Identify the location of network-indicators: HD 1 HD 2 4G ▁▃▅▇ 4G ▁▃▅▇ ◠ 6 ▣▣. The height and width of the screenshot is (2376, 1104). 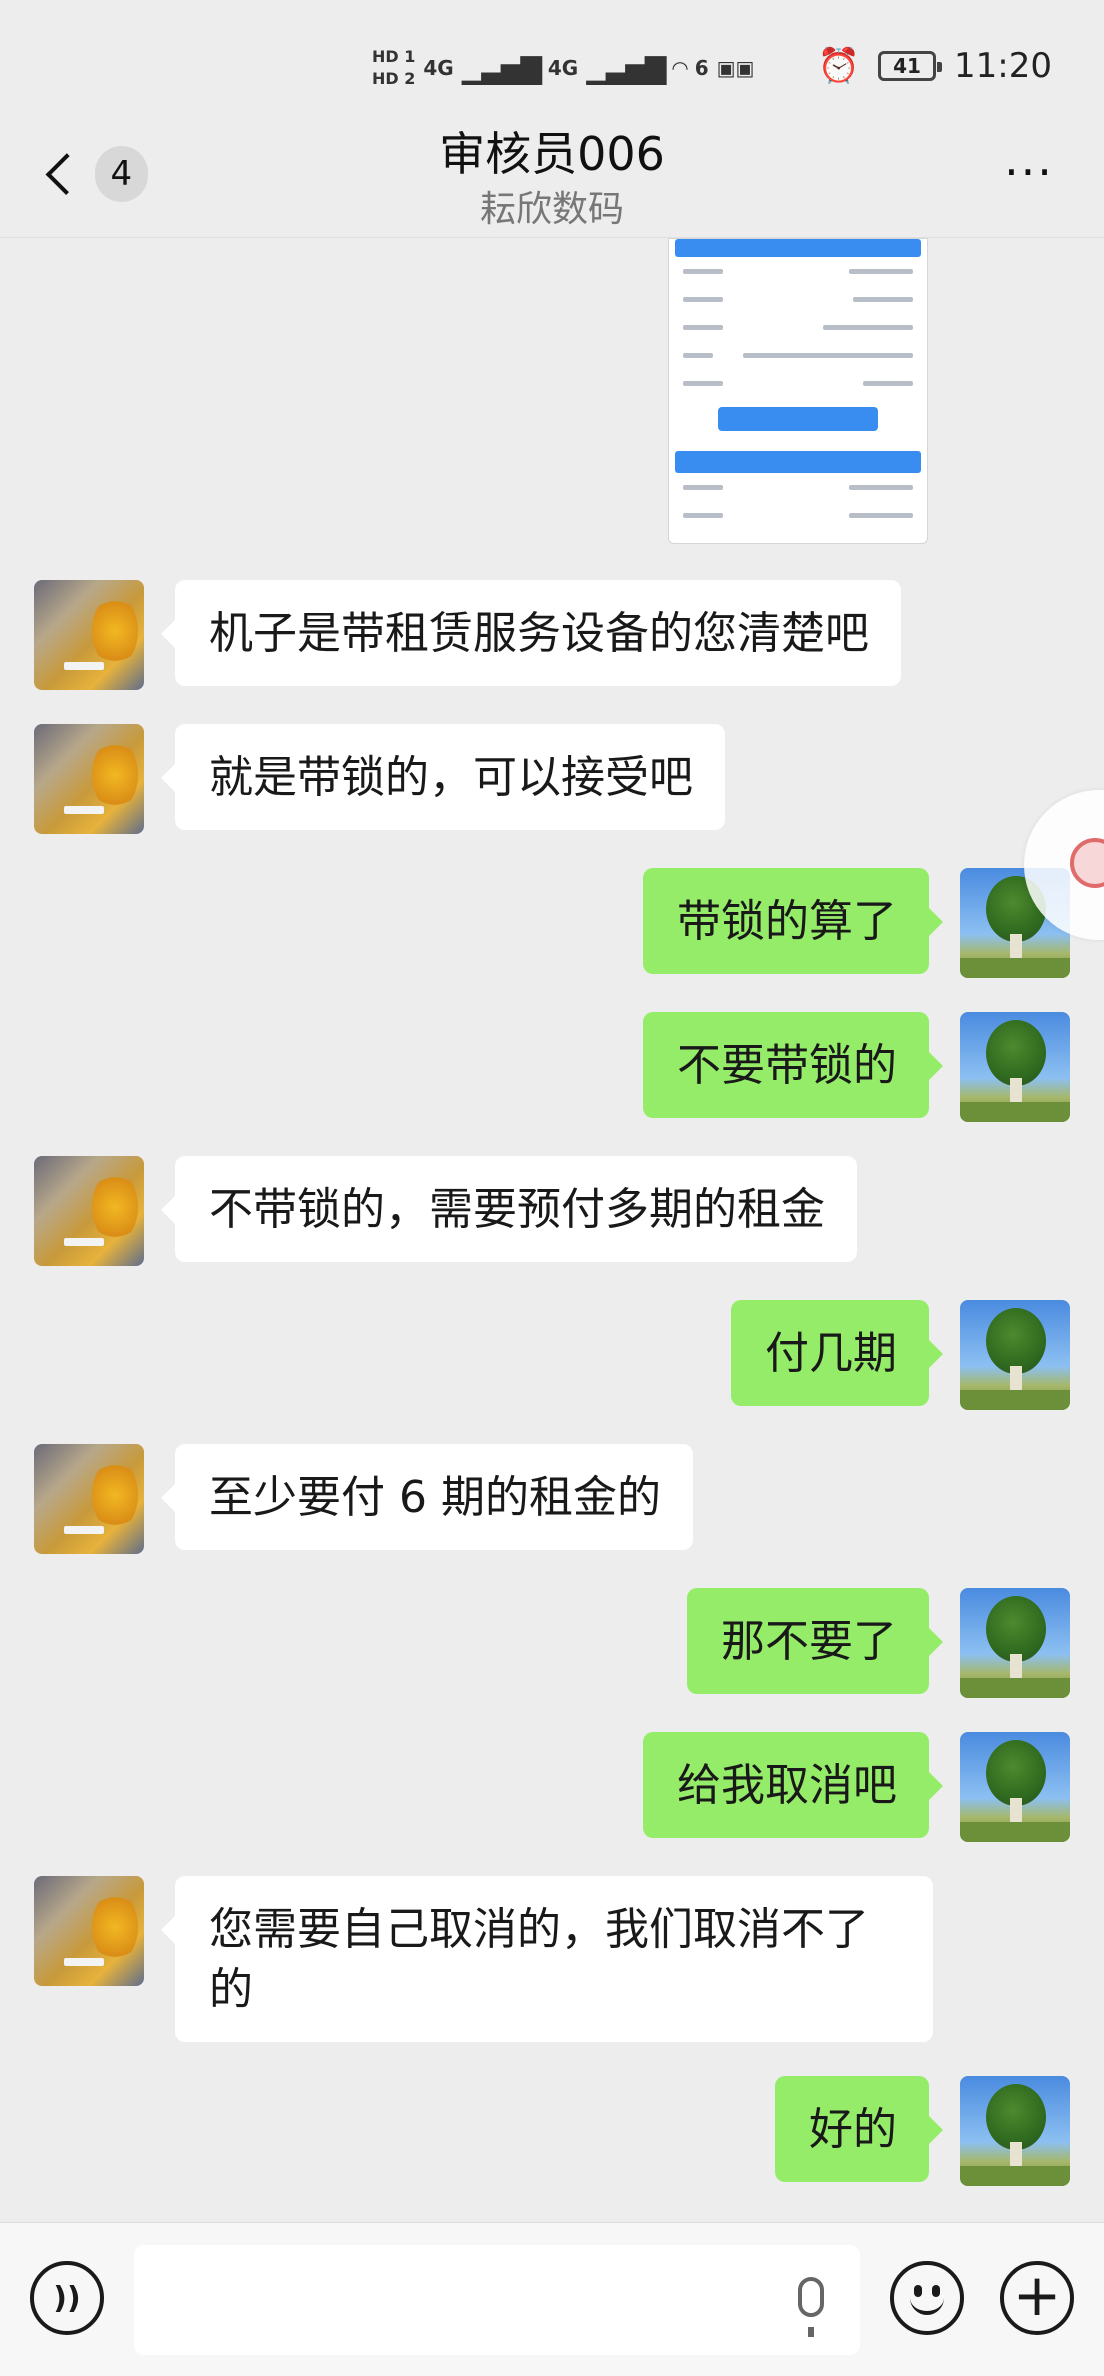
(563, 68).